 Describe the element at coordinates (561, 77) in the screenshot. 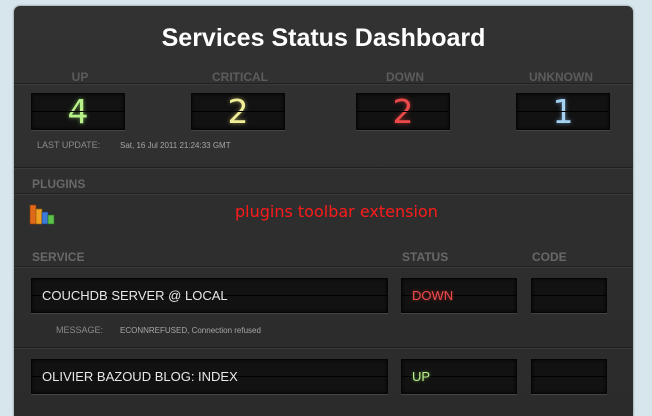

I see `unknown-label: UNKNOWN` at that location.